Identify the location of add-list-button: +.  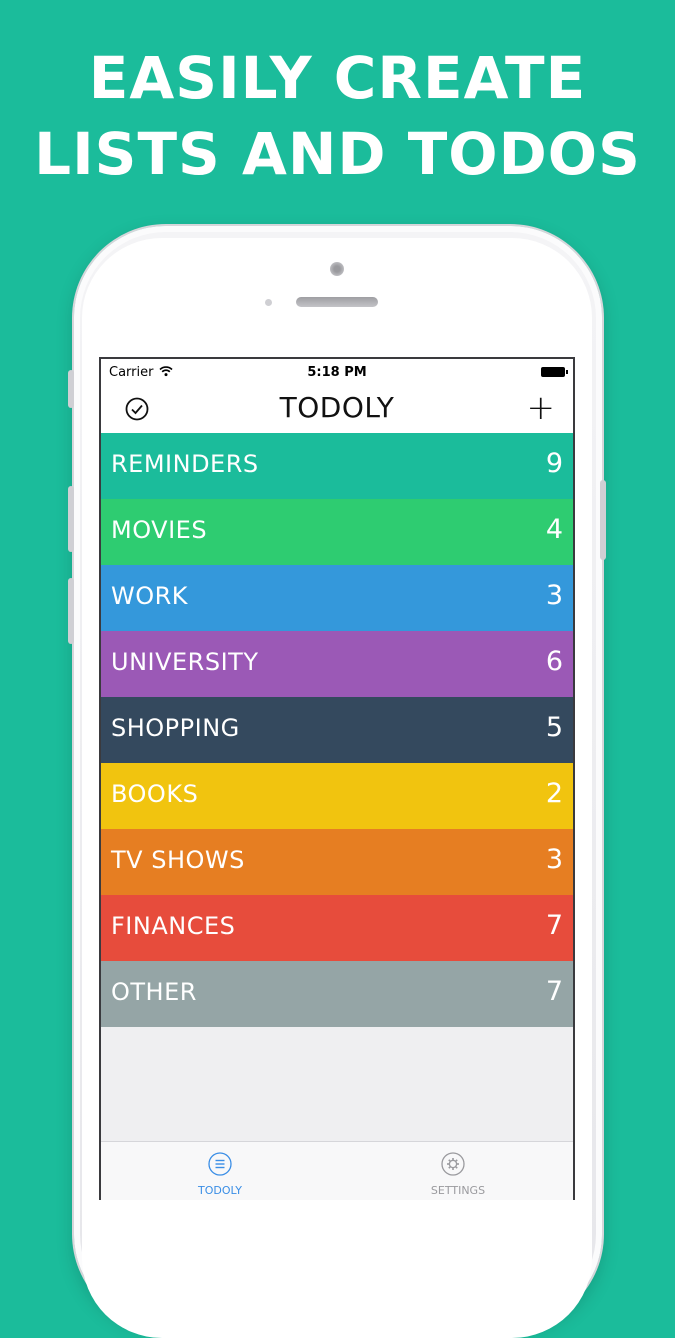
(541, 408).